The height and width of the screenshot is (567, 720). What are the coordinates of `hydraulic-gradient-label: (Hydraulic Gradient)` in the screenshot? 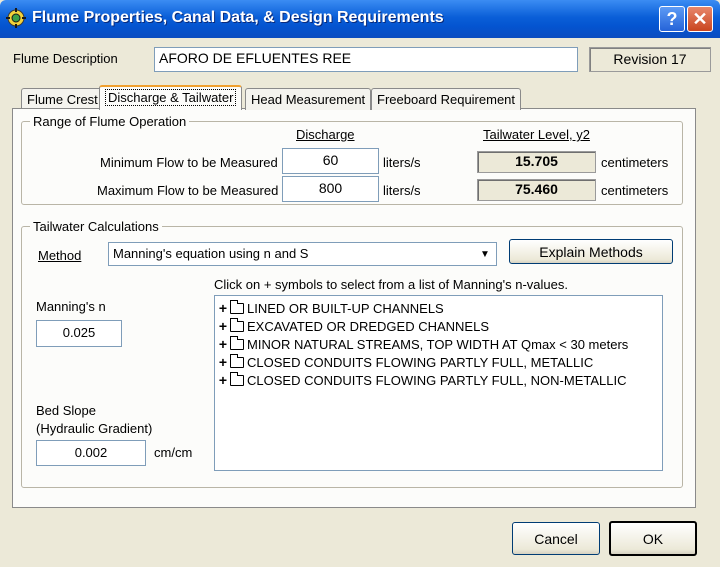 It's located at (94, 428).